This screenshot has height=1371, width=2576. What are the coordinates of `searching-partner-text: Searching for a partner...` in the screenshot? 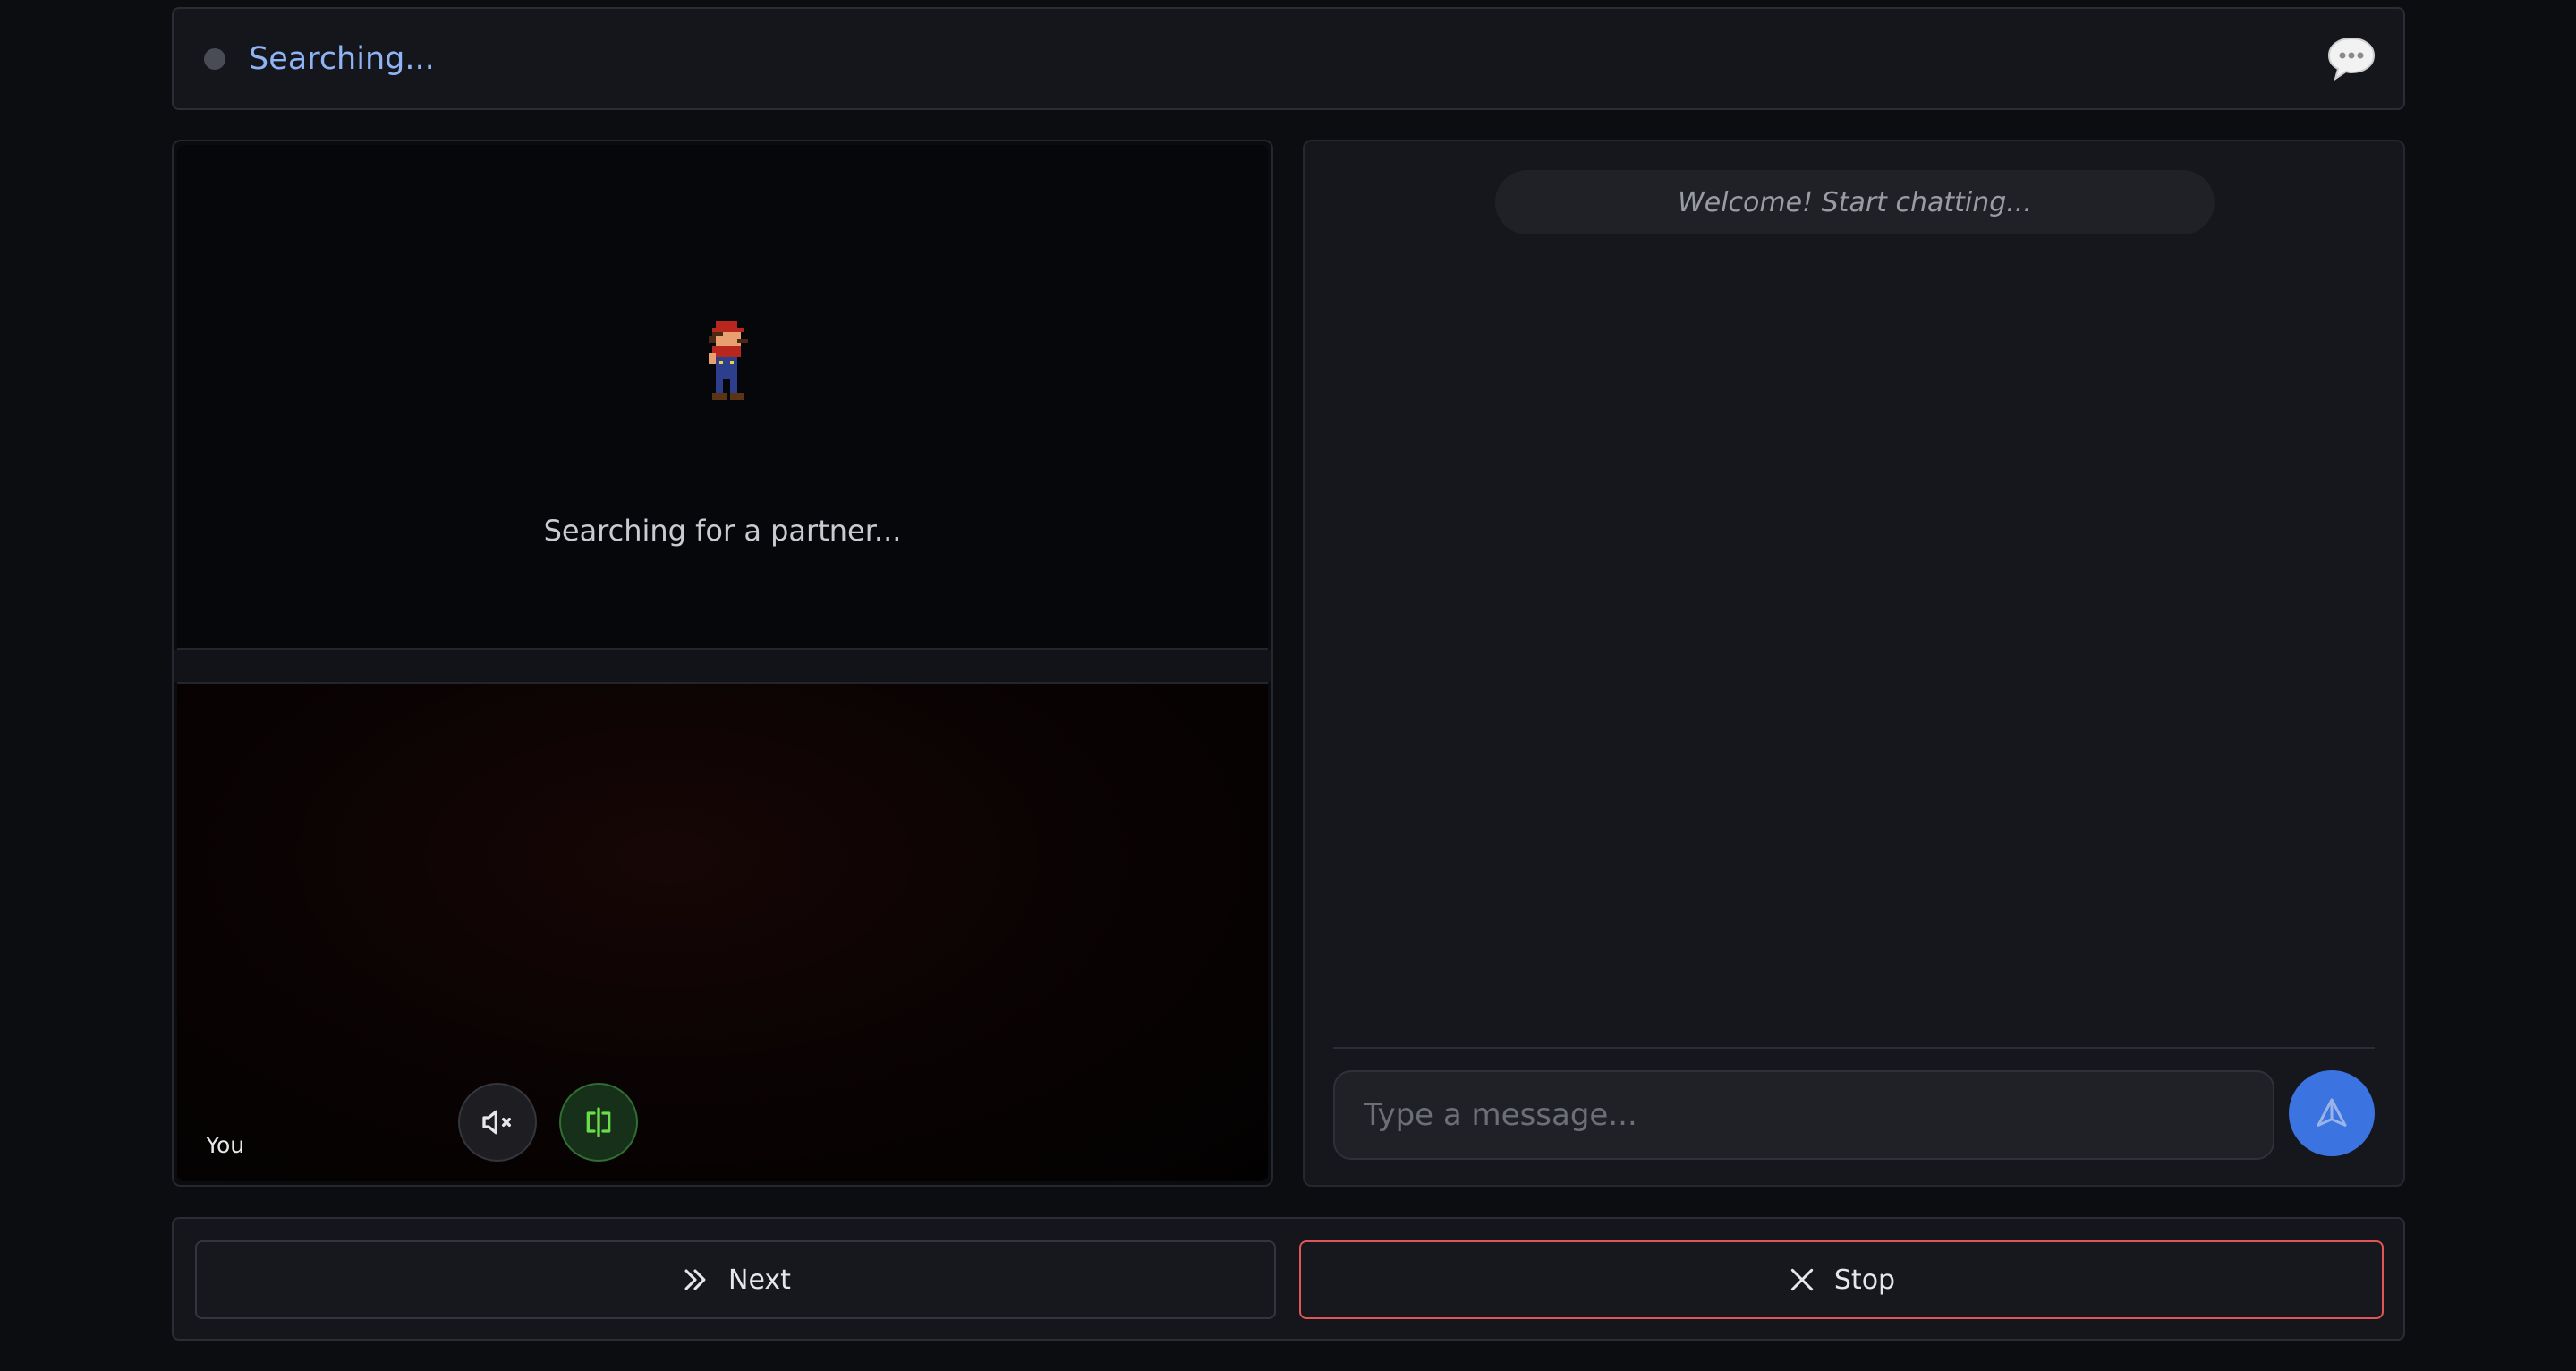 It's located at (722, 531).